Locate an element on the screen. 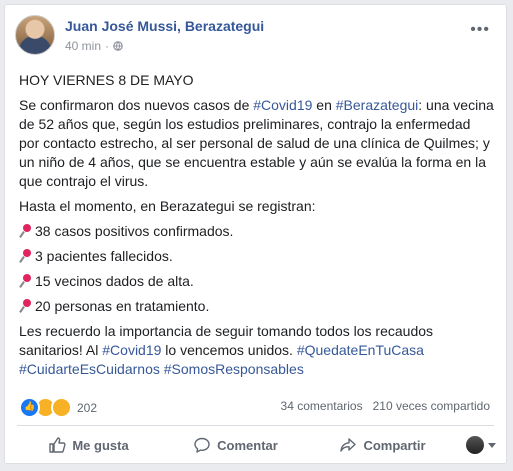 The height and width of the screenshot is (471, 513). thumbs-up-icon is located at coordinates (57, 445).